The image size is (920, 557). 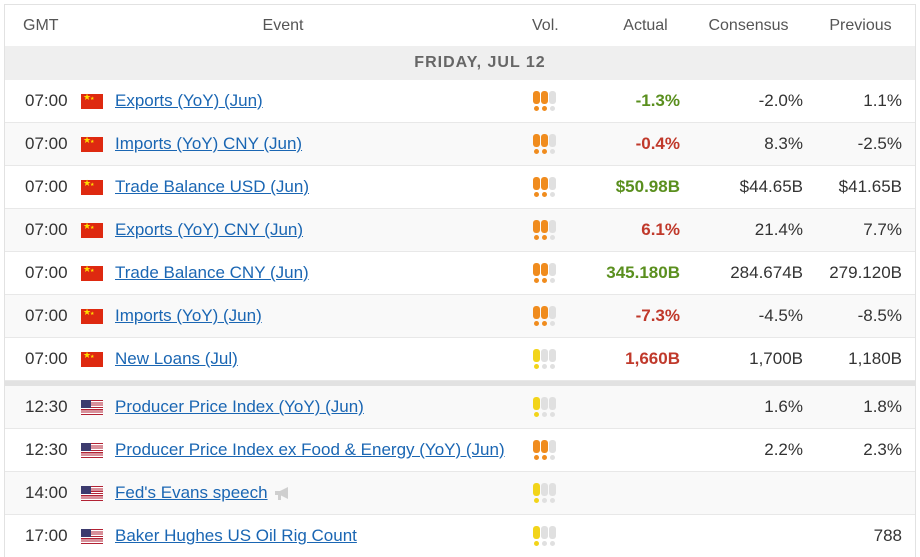 I want to click on event-cell: Trade Balance CNY (Jun), so click(x=322, y=273).